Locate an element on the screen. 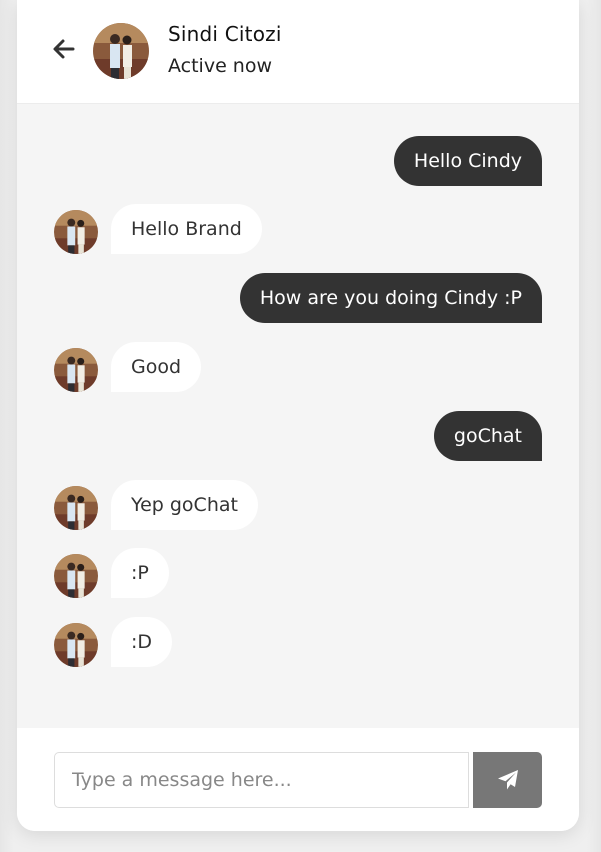  contact-avatar is located at coordinates (121, 51).